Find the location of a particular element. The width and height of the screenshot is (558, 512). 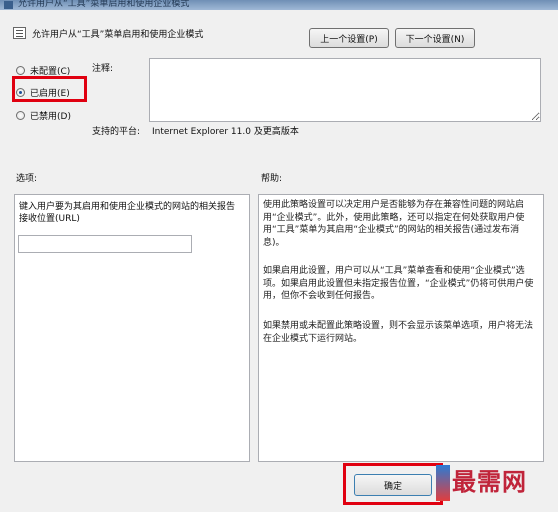

policy-name: 允许用户从“工具”菜单启用和使用企业模式 is located at coordinates (118, 35).